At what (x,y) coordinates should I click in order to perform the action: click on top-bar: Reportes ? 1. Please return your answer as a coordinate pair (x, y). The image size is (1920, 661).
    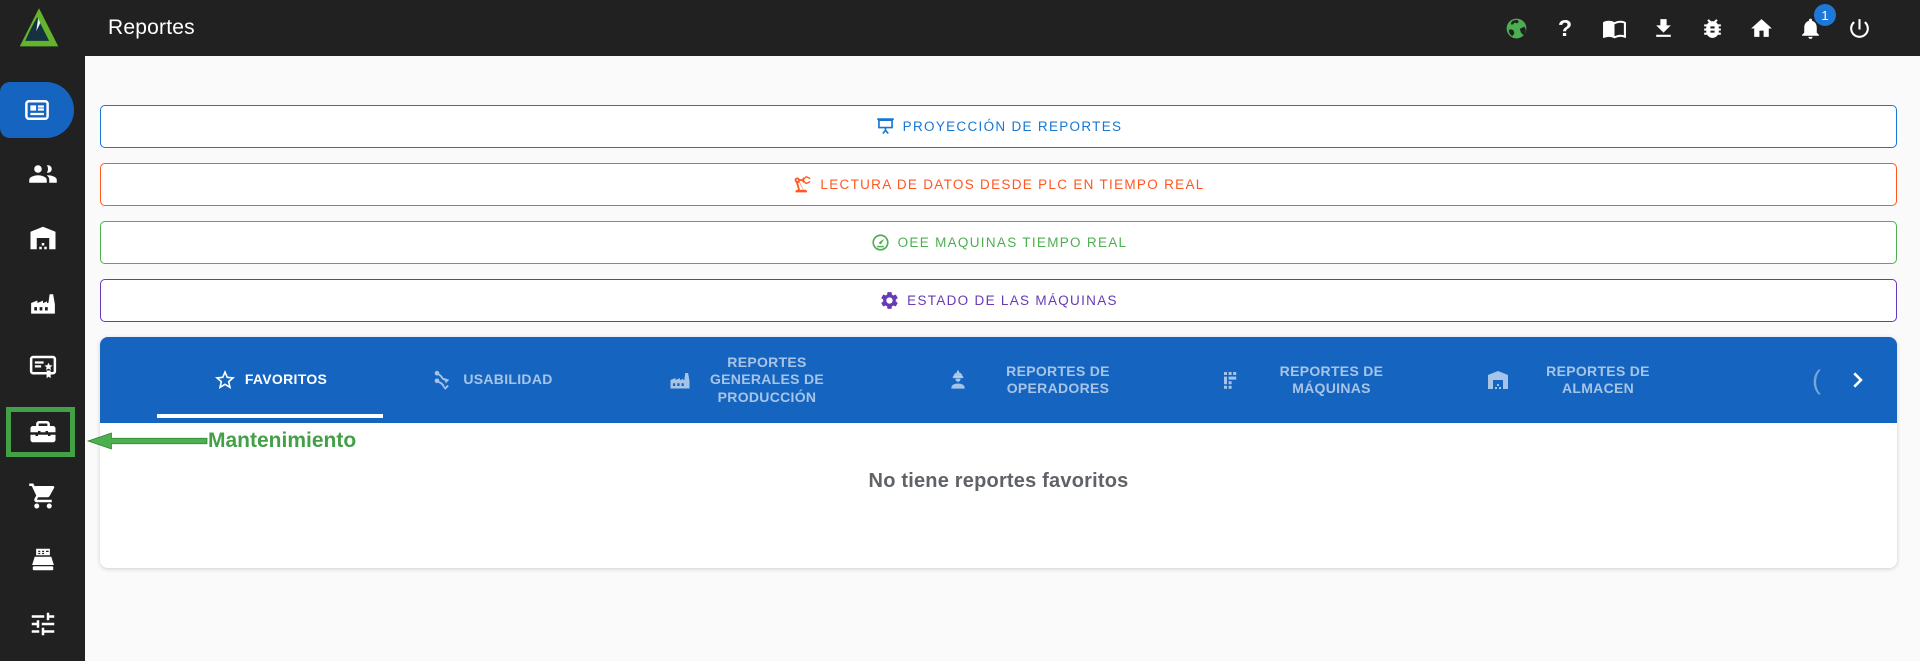
    Looking at the image, I should click on (960, 28).